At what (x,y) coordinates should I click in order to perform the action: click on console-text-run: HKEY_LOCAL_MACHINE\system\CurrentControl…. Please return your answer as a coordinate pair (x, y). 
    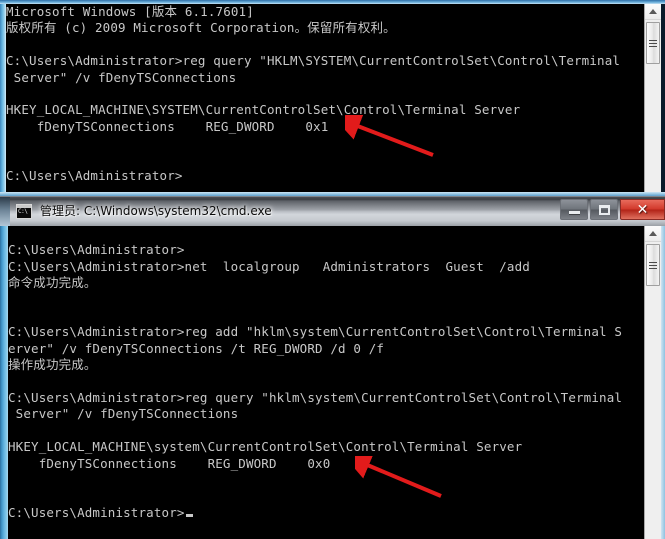
    Looking at the image, I should click on (265, 447).